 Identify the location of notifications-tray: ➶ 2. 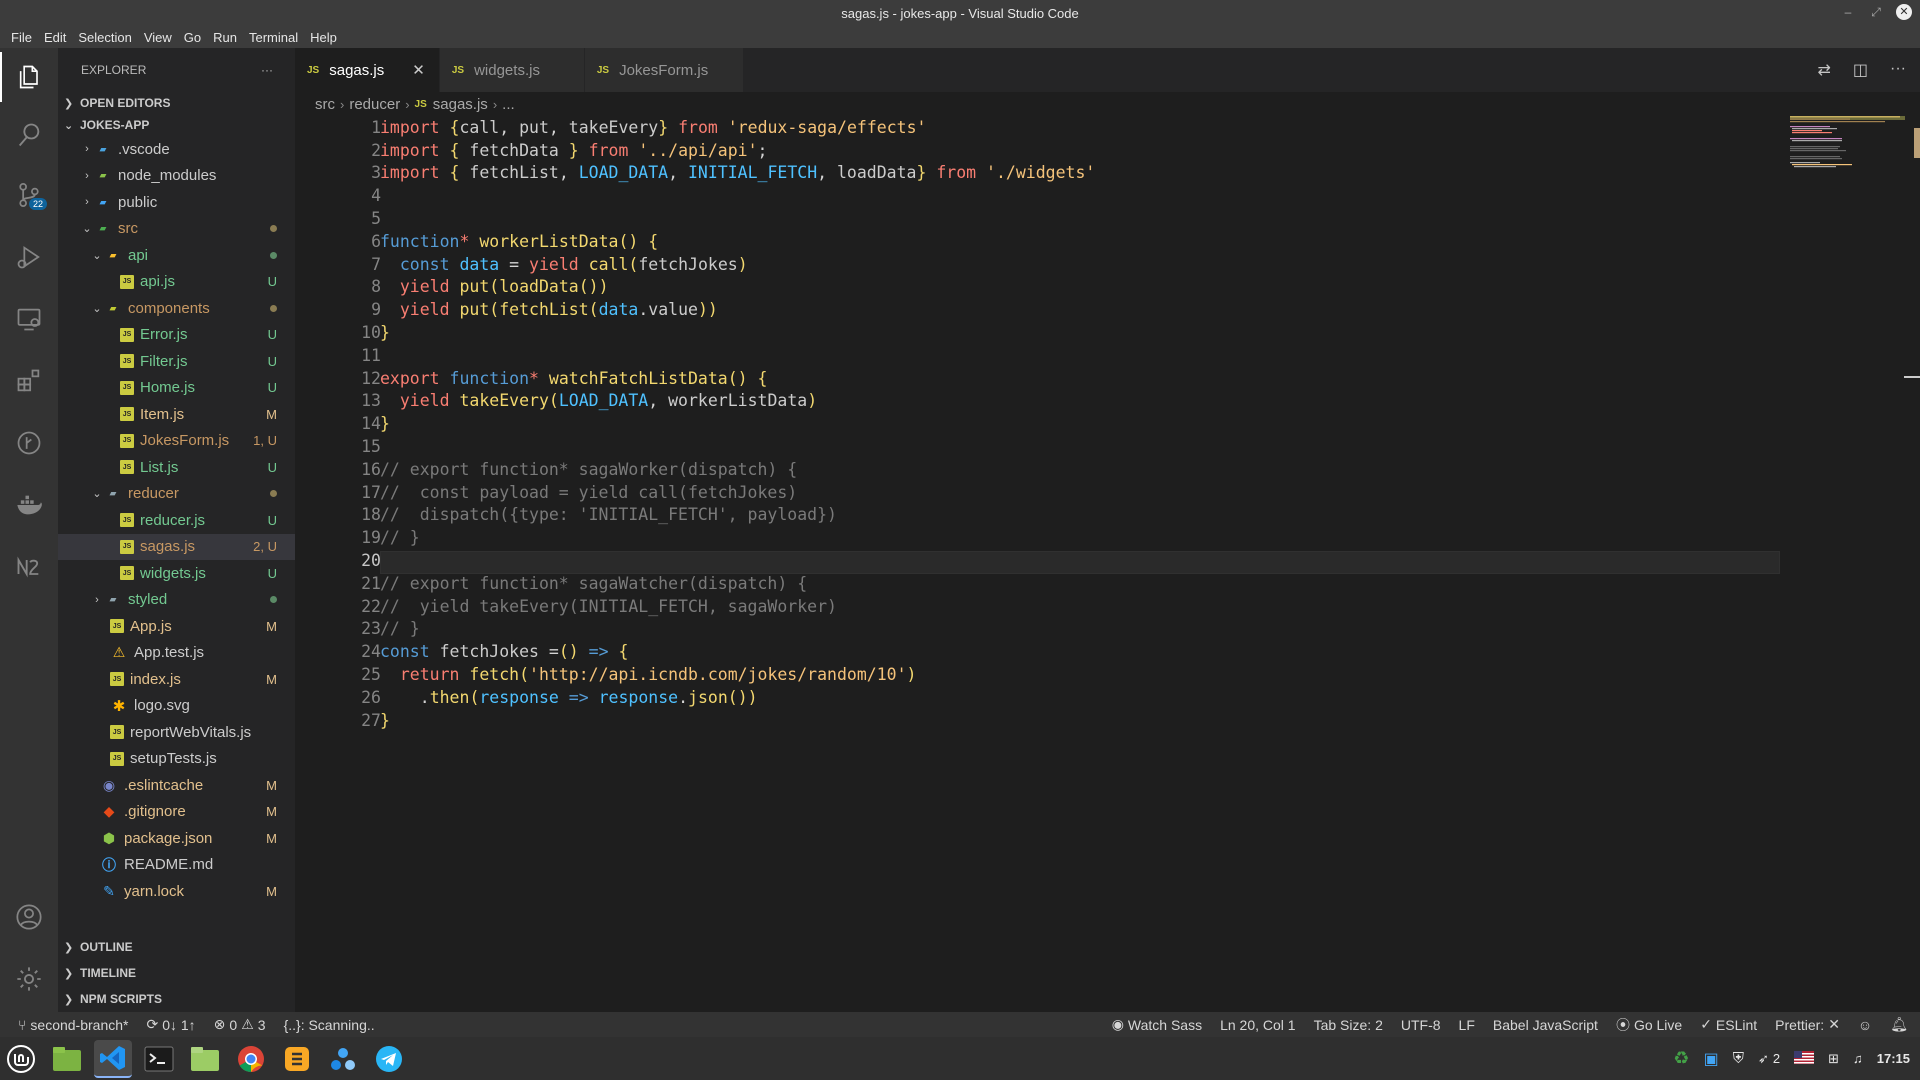
(1769, 1059).